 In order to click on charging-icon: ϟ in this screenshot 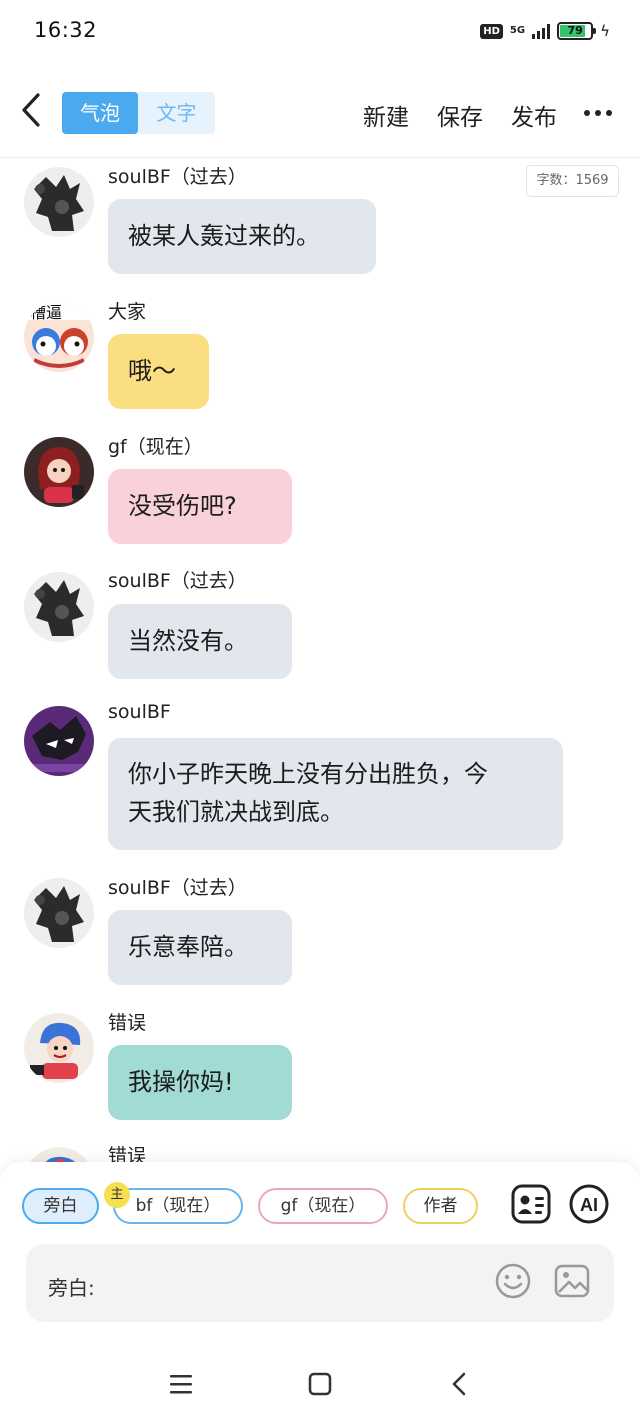, I will do `click(605, 31)`.